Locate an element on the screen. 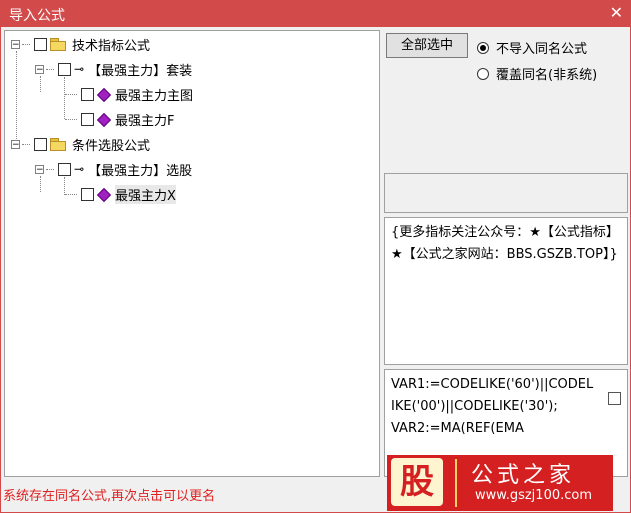 The width and height of the screenshot is (631, 513). status-message: 系统存在同名公式,再次点击可以更名 is located at coordinates (109, 496).